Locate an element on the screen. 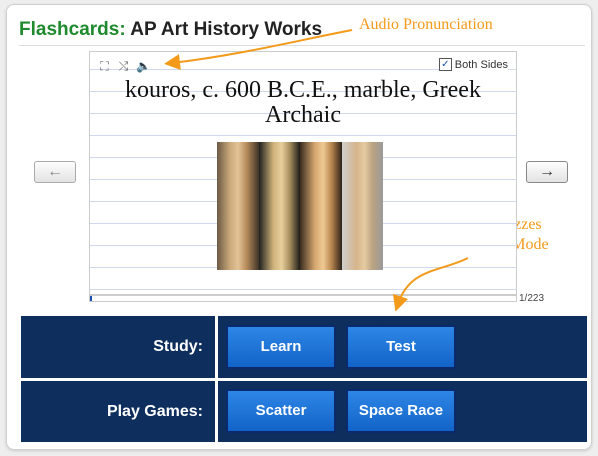  speaker-icon: 🔈 is located at coordinates (143, 66).